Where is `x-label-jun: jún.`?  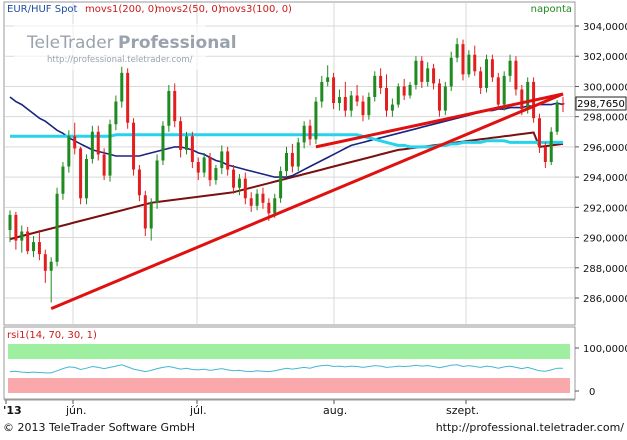 x-label-jun: jún. is located at coordinates (76, 410).